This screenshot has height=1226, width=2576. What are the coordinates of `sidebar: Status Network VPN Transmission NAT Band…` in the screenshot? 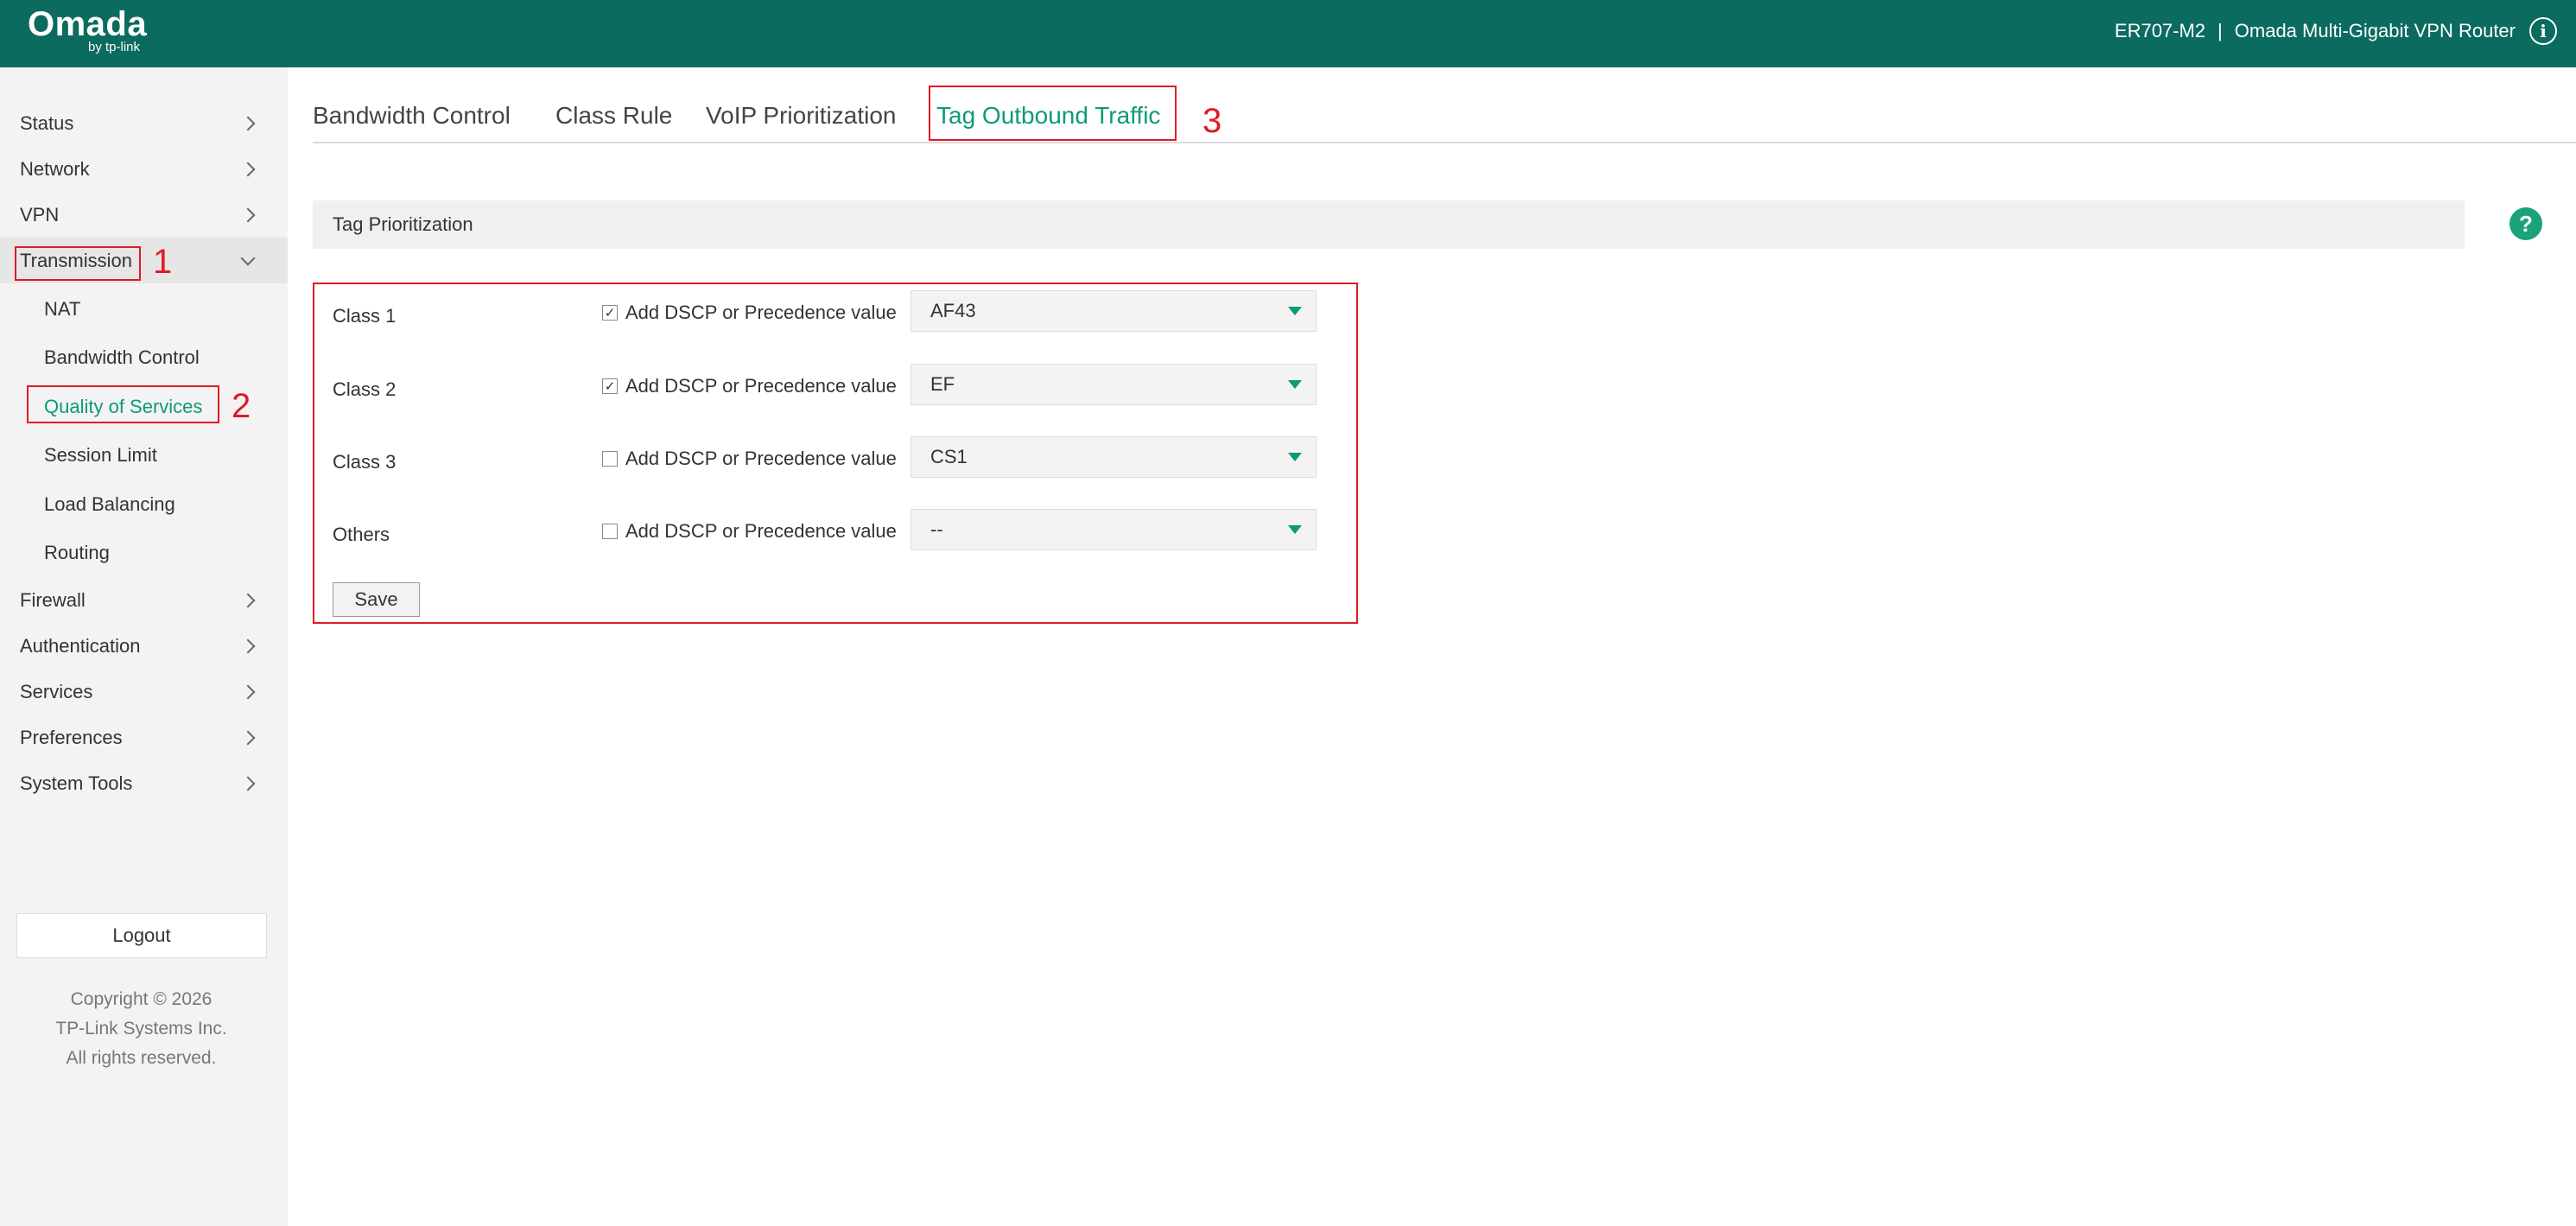 It's located at (144, 646).